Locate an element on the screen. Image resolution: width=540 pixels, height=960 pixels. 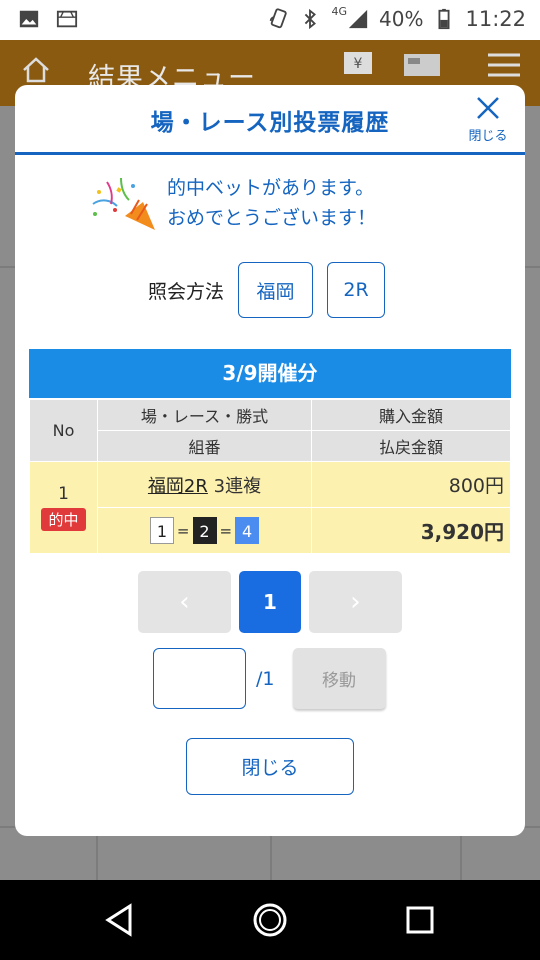
navigation-bar is located at coordinates (270, 920).